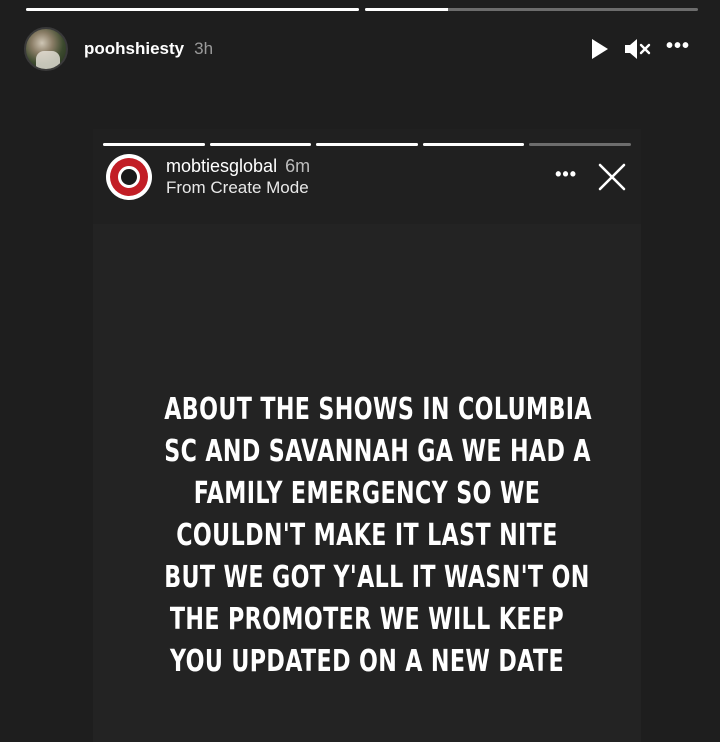 Image resolution: width=720 pixels, height=742 pixels. I want to click on muted-speaker-icon, so click(637, 49).